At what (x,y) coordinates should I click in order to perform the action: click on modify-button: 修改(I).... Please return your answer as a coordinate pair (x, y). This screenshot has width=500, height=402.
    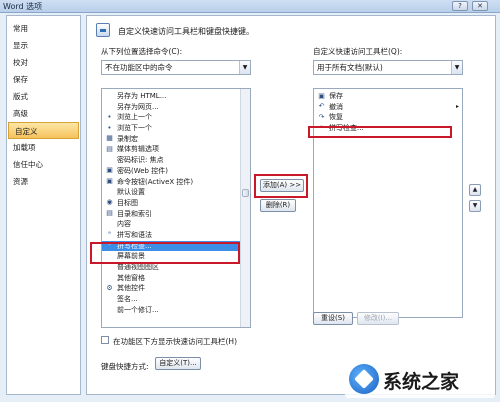
    Looking at the image, I should click on (378, 318).